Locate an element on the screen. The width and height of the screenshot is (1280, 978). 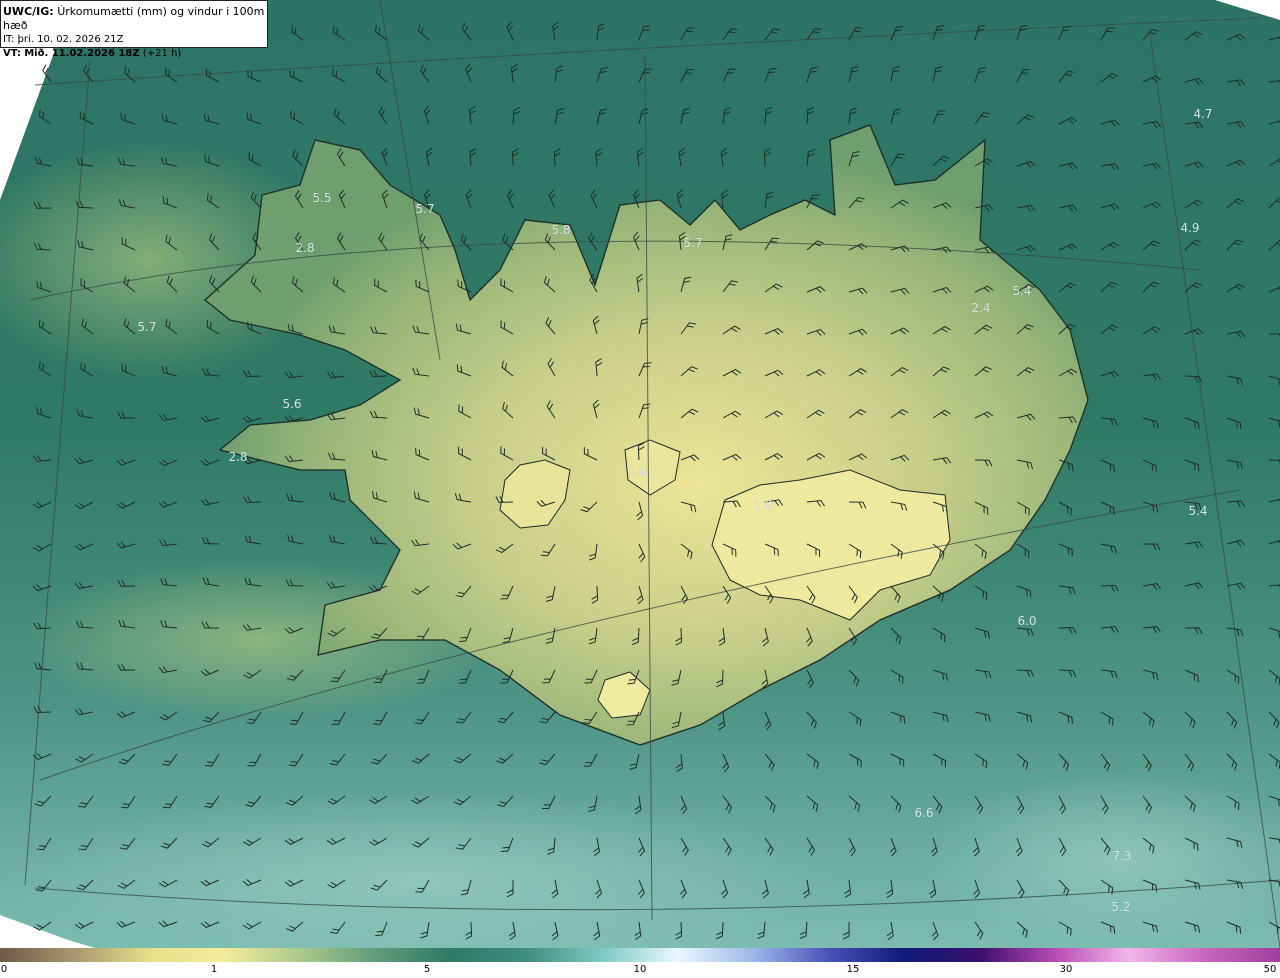
value-label: 5.5 is located at coordinates (322, 198).